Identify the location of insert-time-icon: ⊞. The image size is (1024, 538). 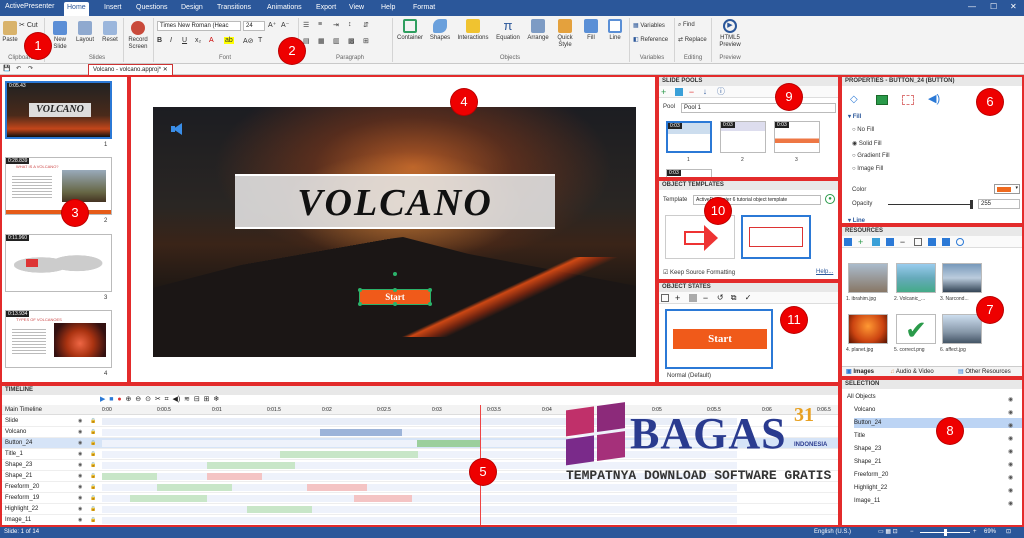
(207, 399).